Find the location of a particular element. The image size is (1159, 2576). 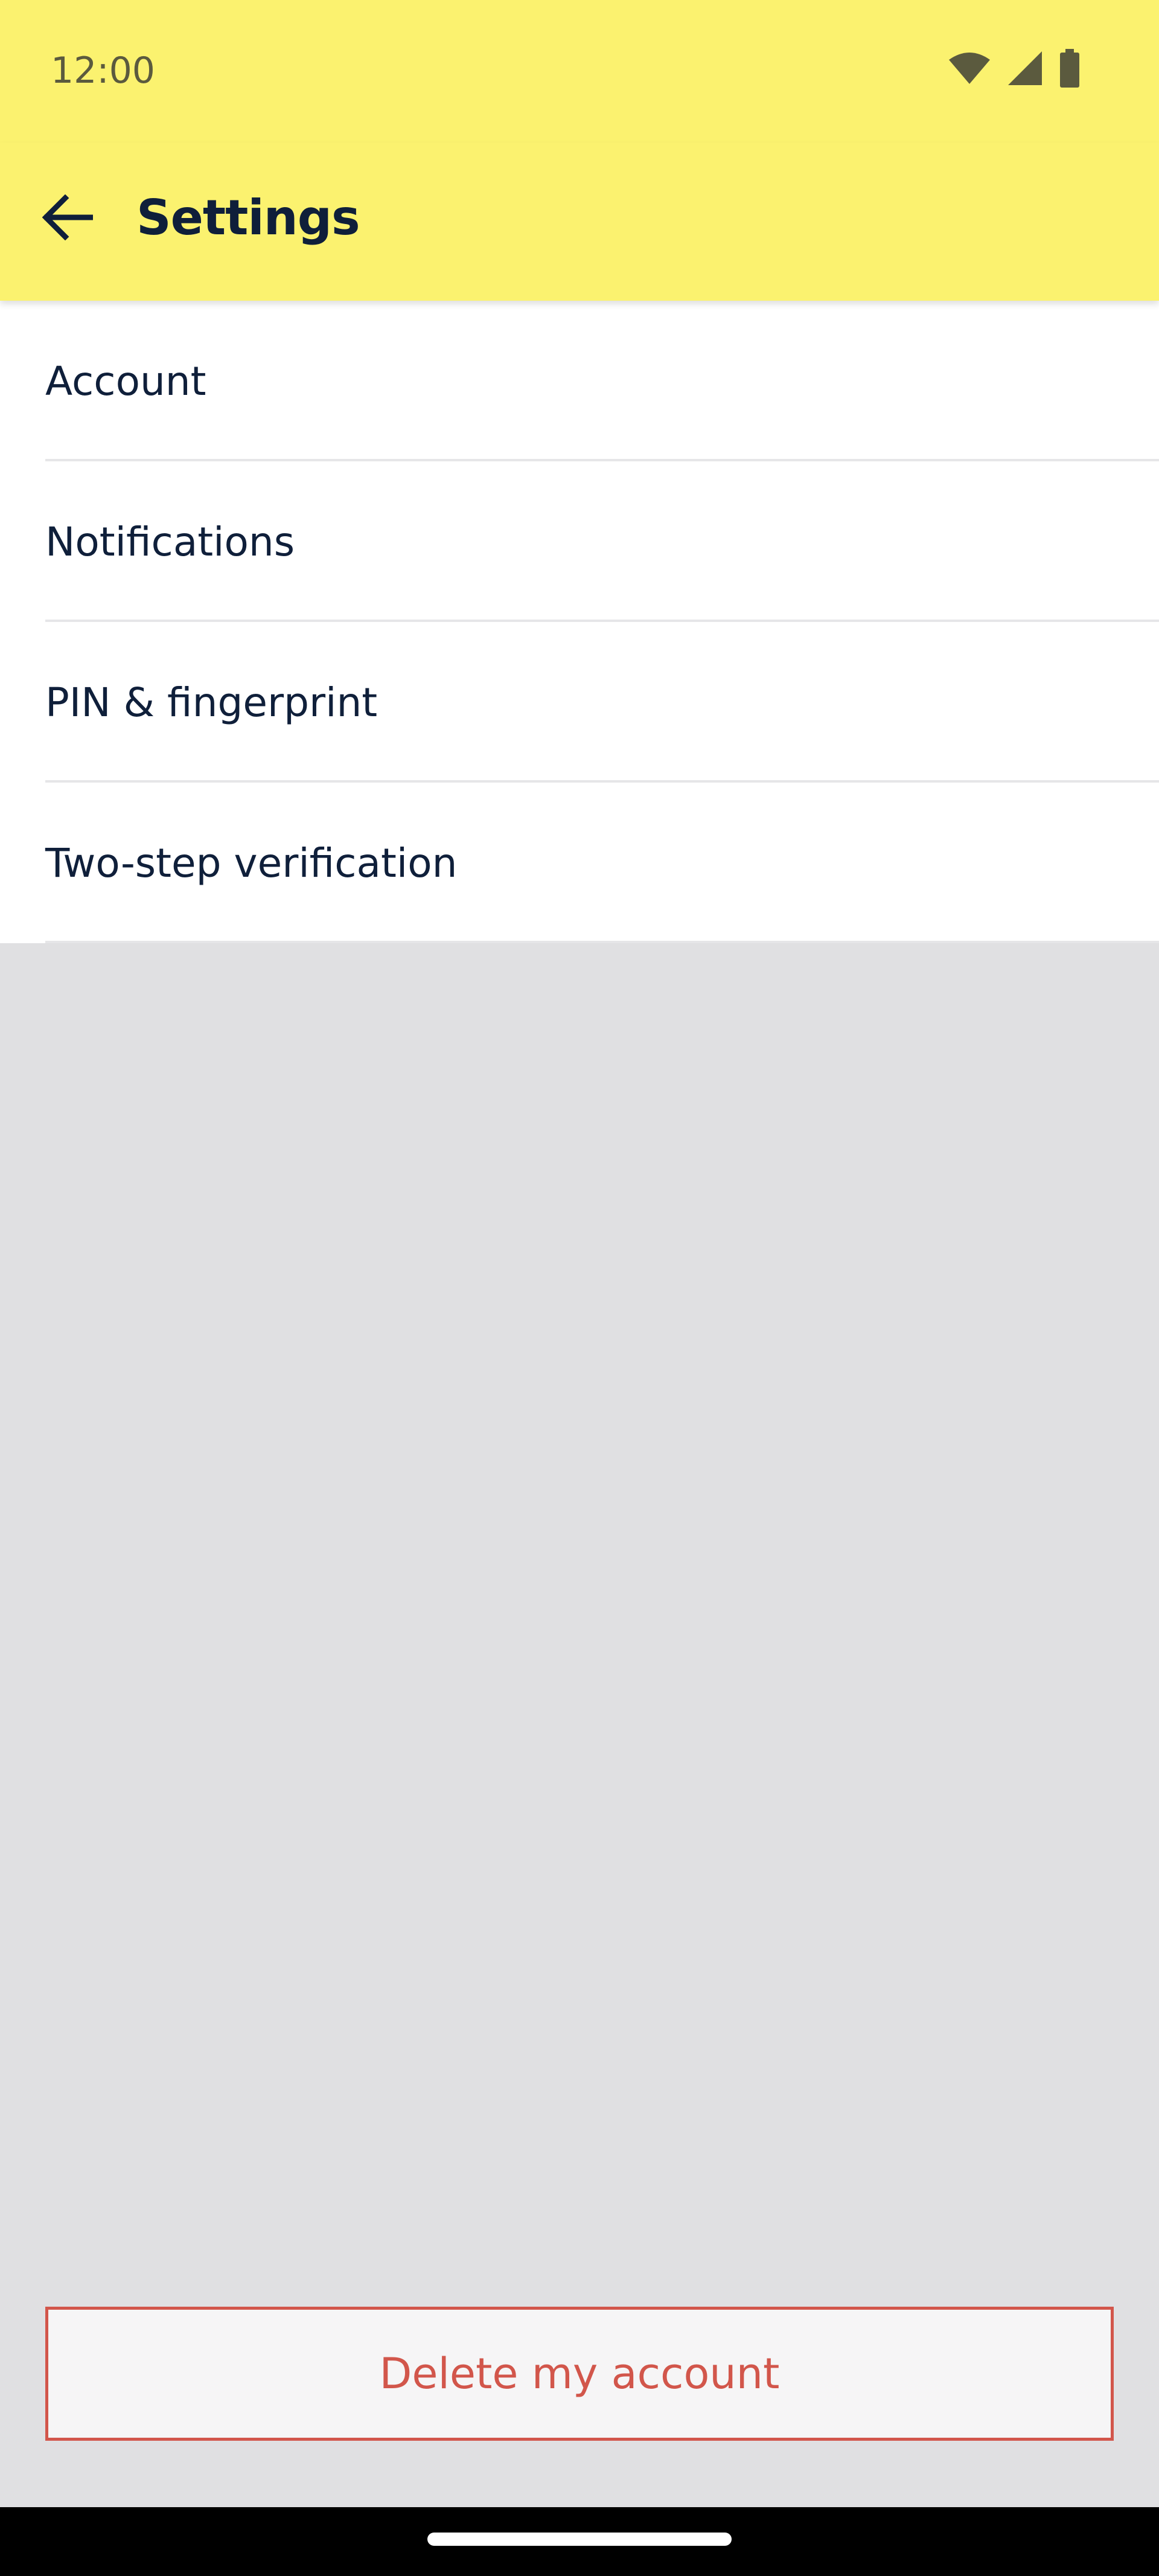

page-title: Settings is located at coordinates (248, 218).